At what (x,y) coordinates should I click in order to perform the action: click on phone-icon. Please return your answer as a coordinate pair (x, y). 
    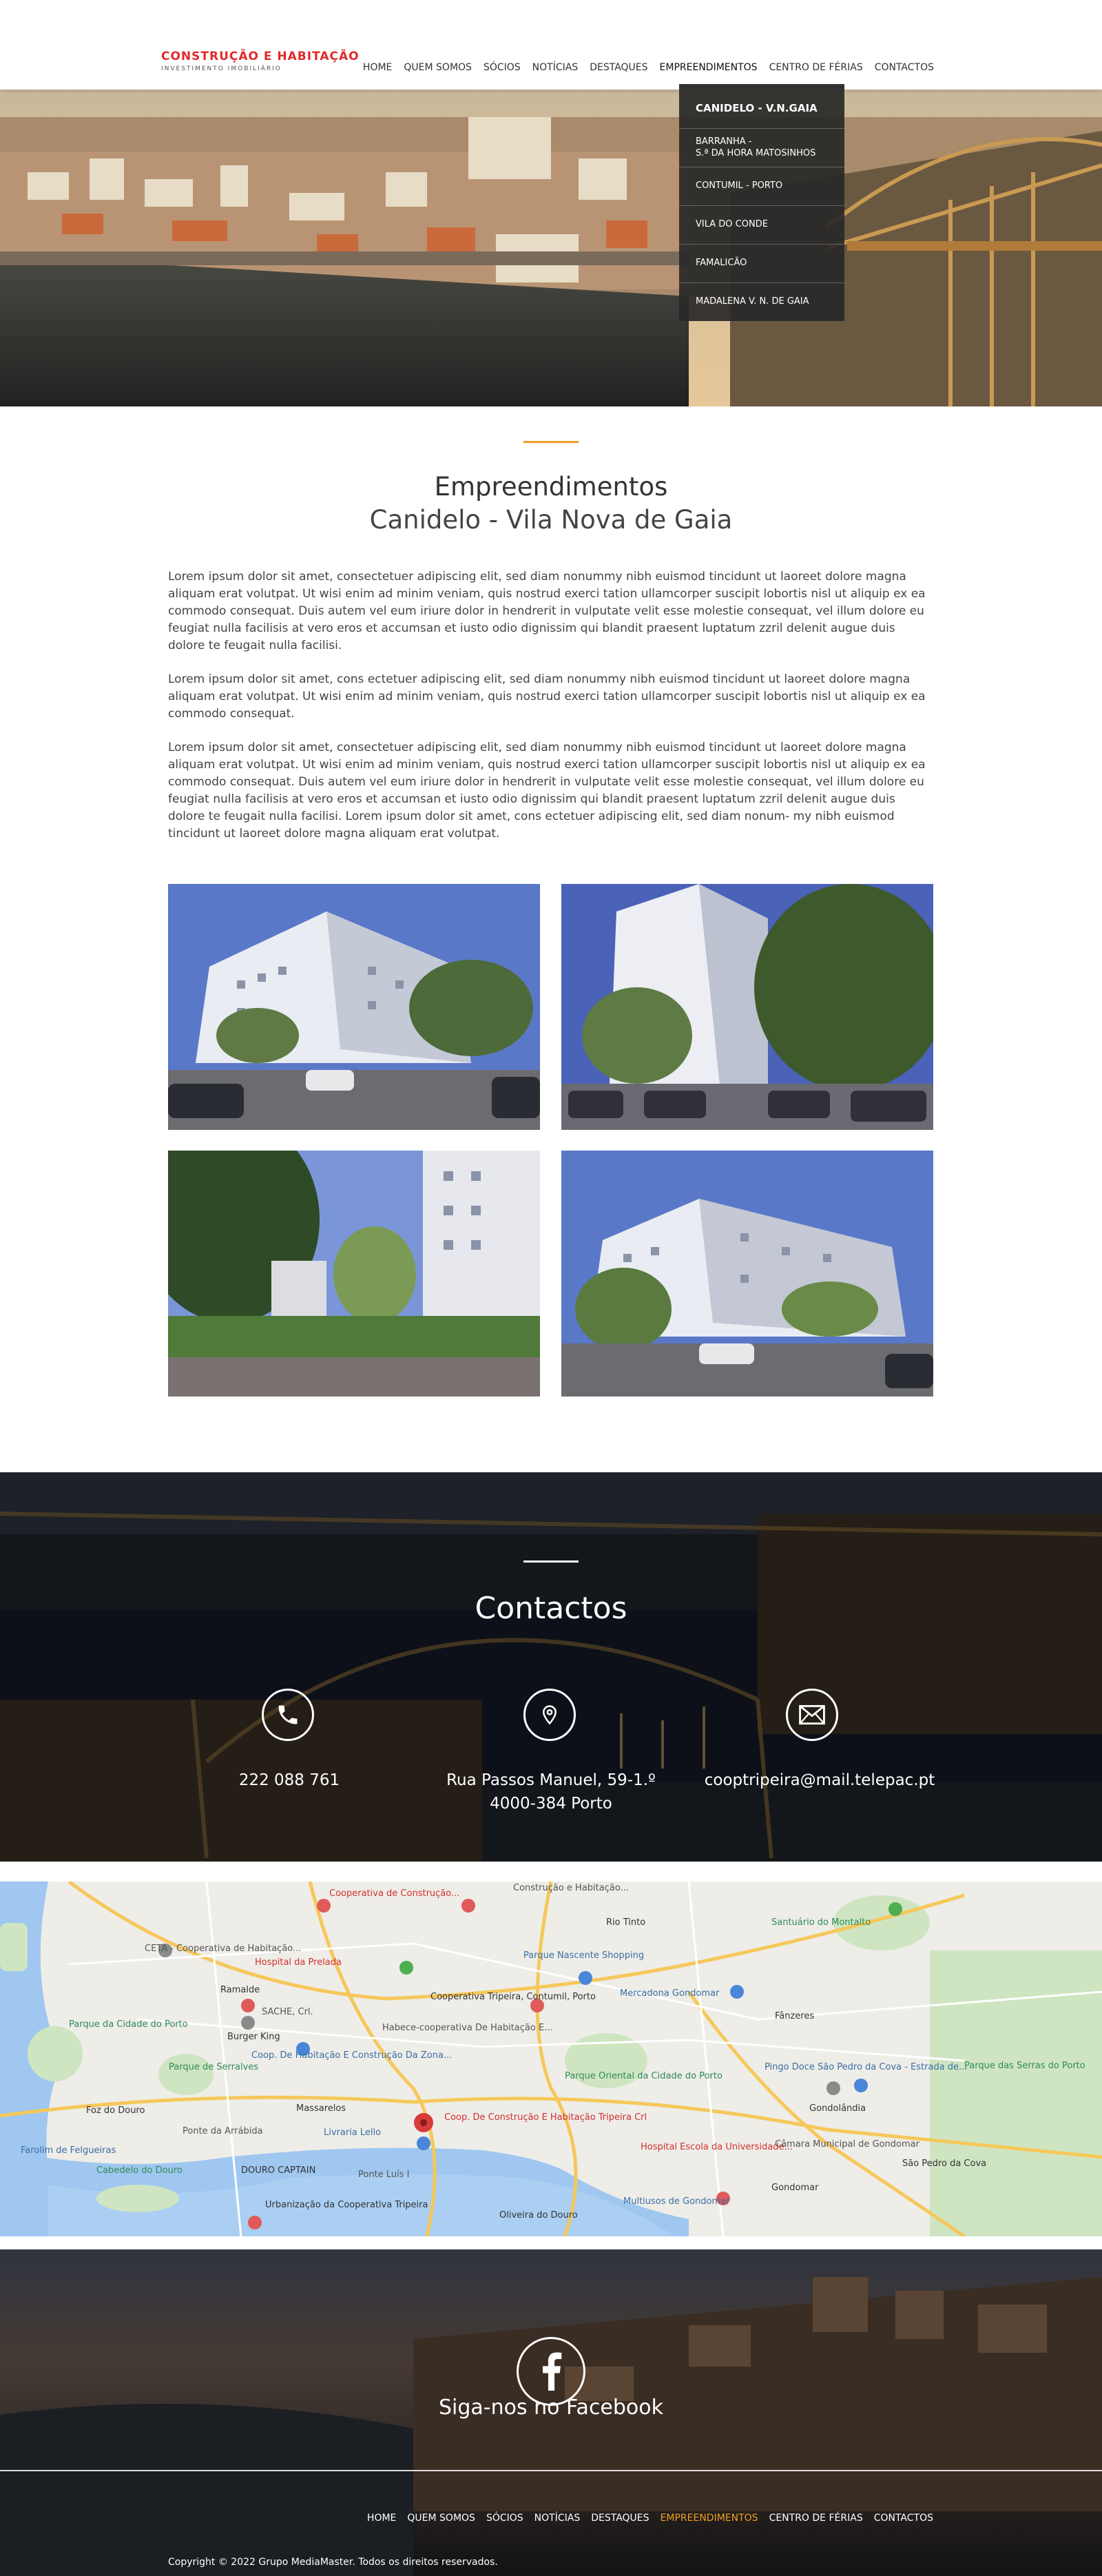
    Looking at the image, I should click on (288, 1715).